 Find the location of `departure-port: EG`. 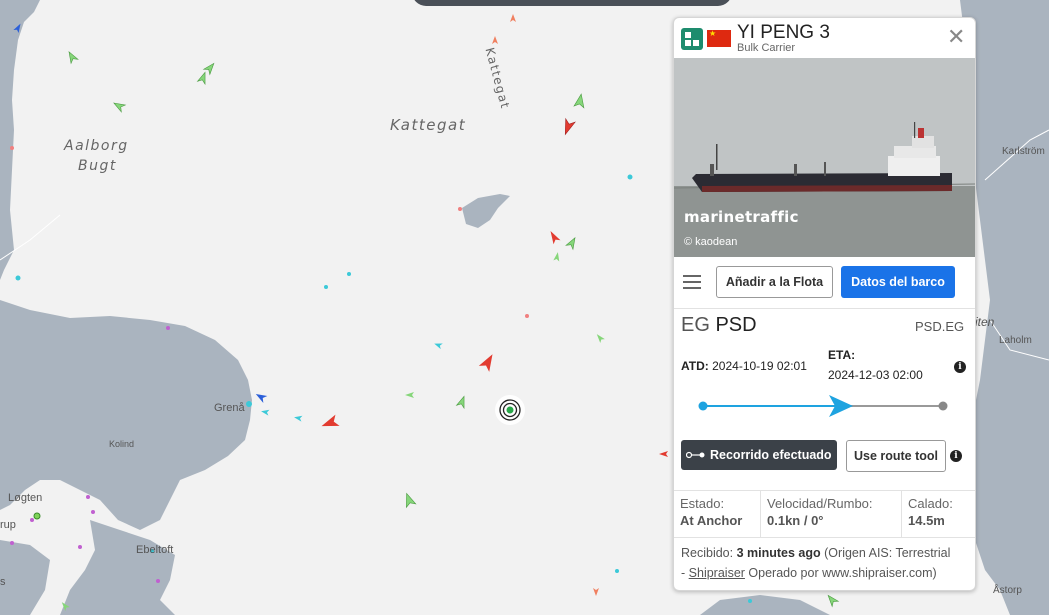

departure-port: EG is located at coordinates (695, 325).